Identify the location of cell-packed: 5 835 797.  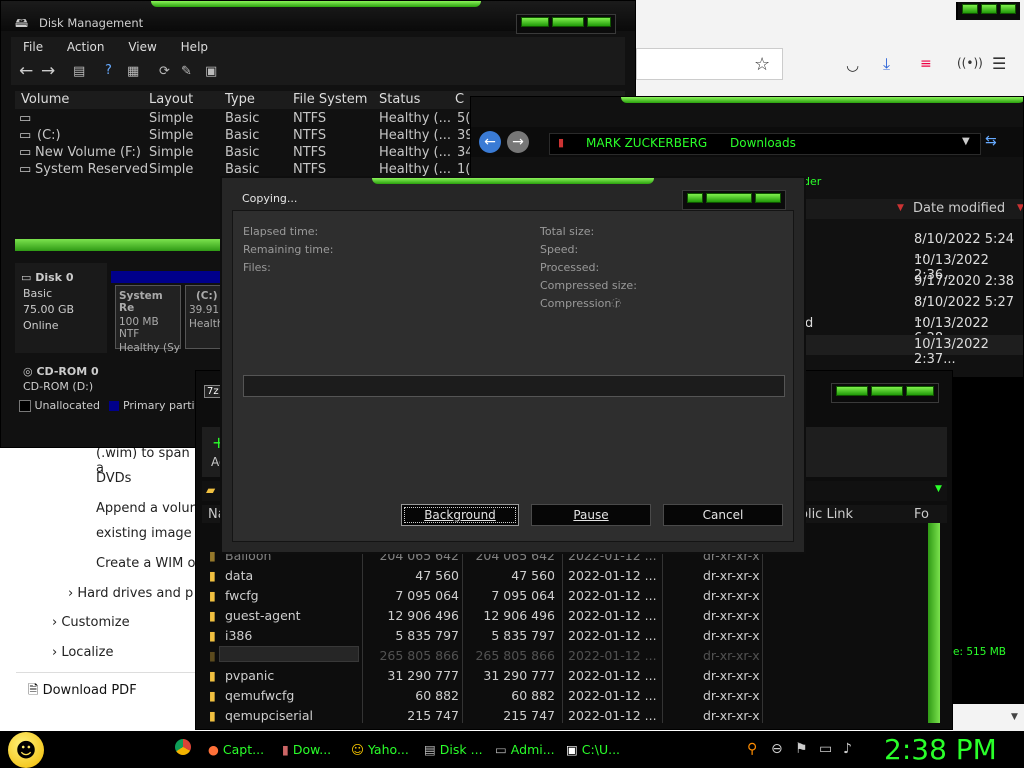
(523, 635).